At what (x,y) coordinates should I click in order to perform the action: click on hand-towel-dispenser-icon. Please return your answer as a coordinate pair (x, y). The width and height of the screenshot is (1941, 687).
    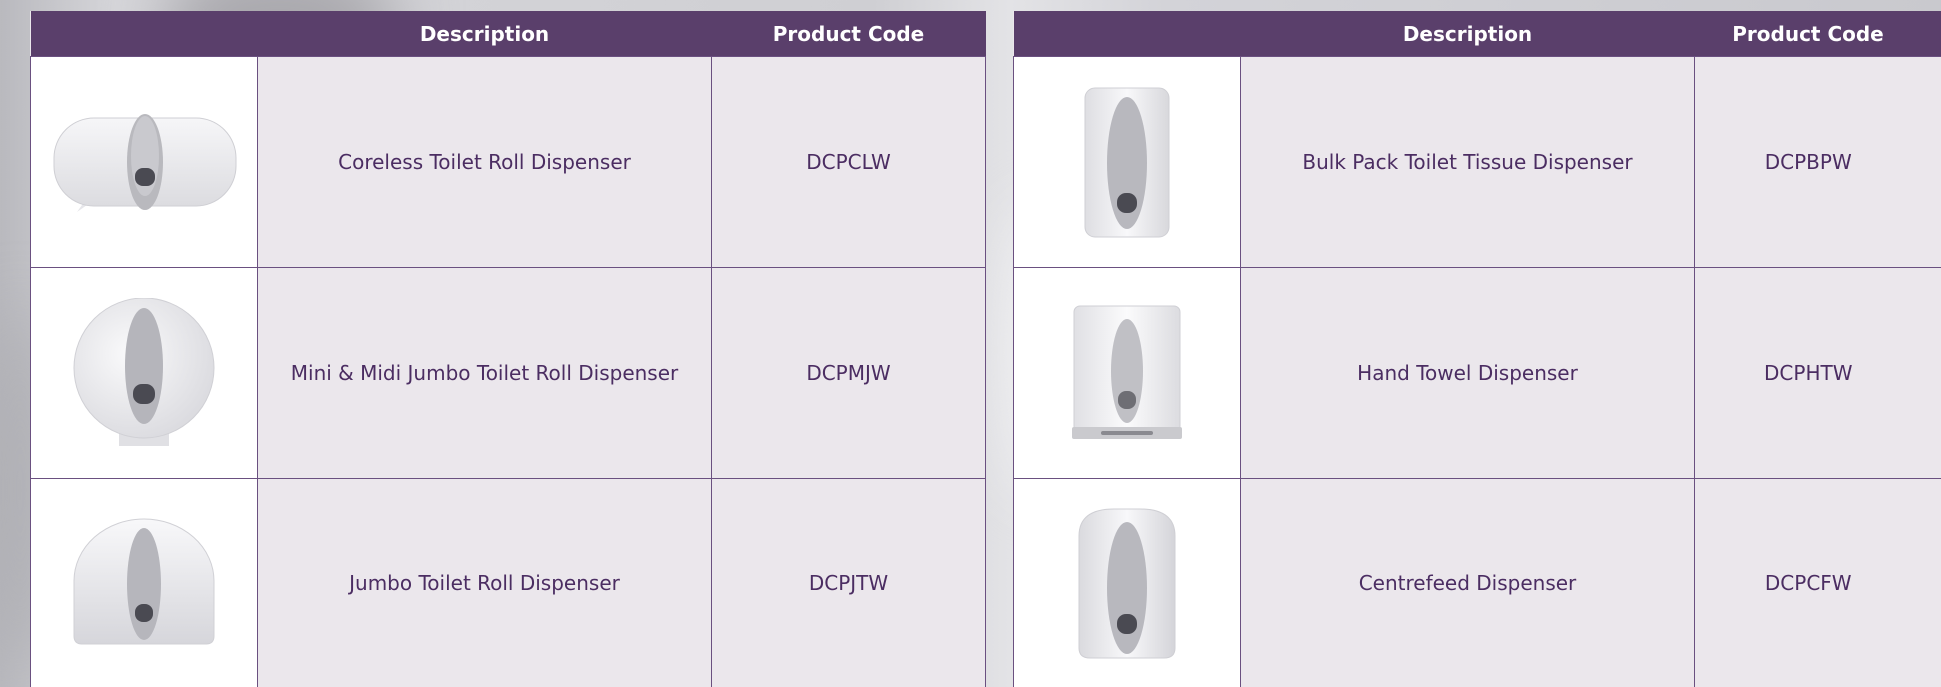
    Looking at the image, I should click on (1127, 372).